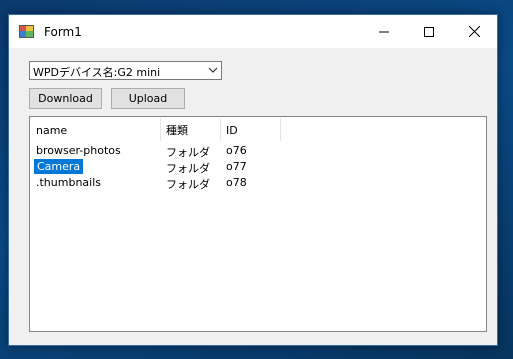  Describe the element at coordinates (258, 151) in the screenshot. I see `list-item: browser-photos フォルダ o76` at that location.